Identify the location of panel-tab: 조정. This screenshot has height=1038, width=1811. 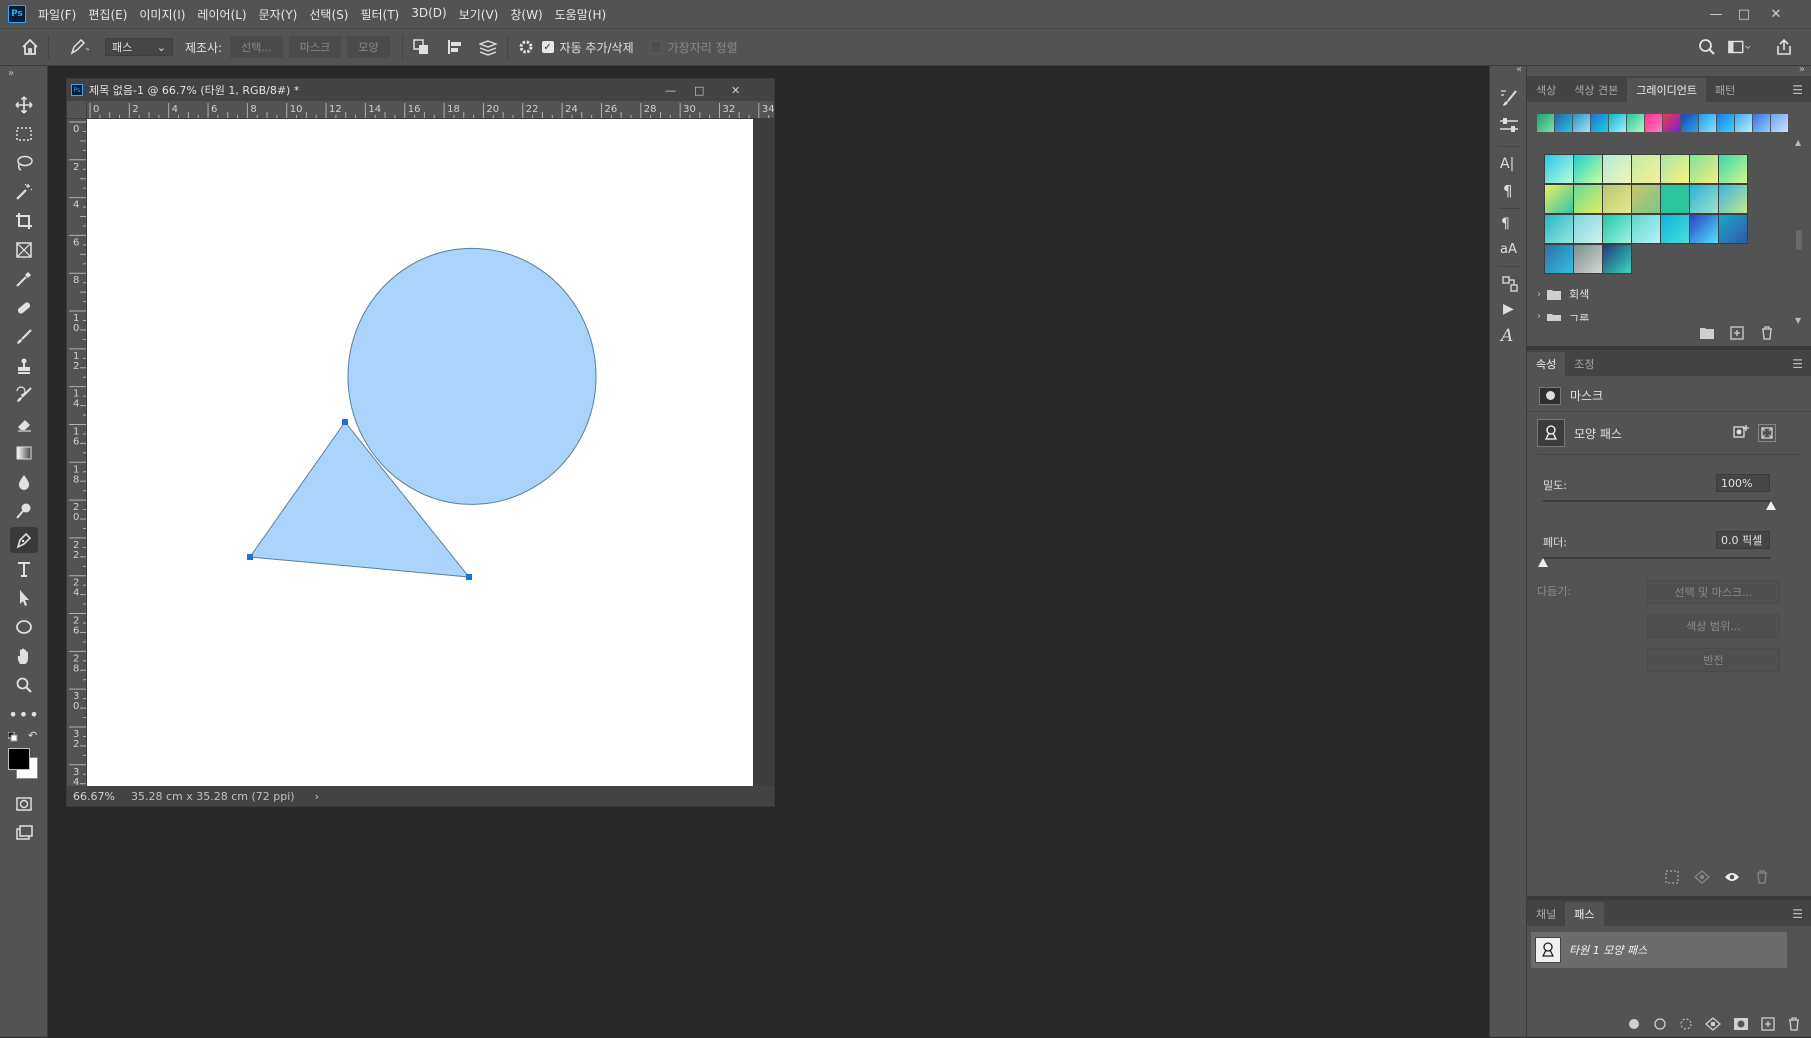
(1584, 364).